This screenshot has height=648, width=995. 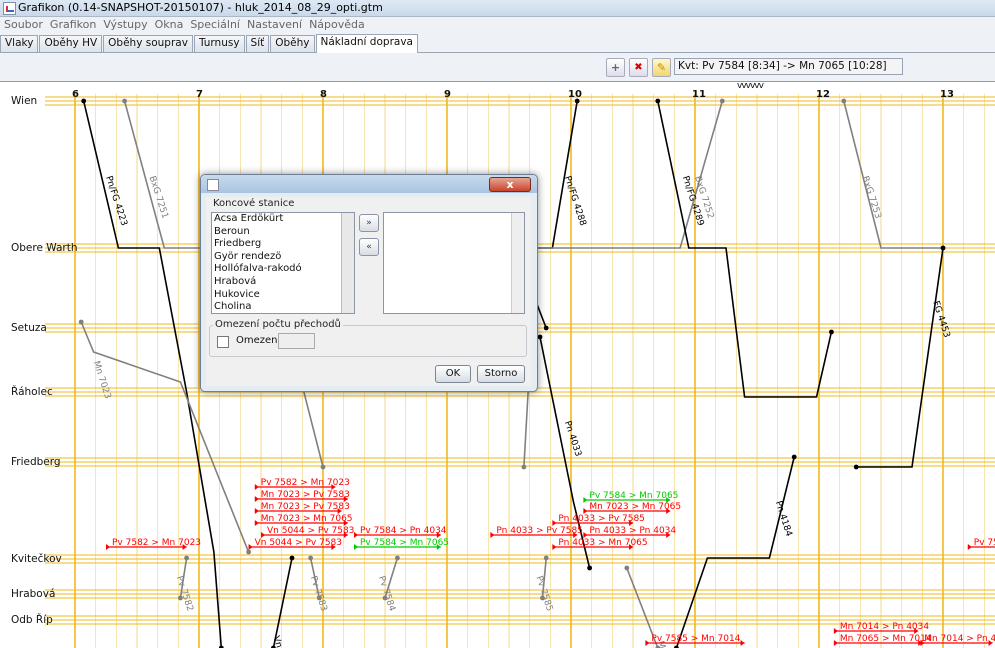 I want to click on add-station-button: », so click(x=369, y=223).